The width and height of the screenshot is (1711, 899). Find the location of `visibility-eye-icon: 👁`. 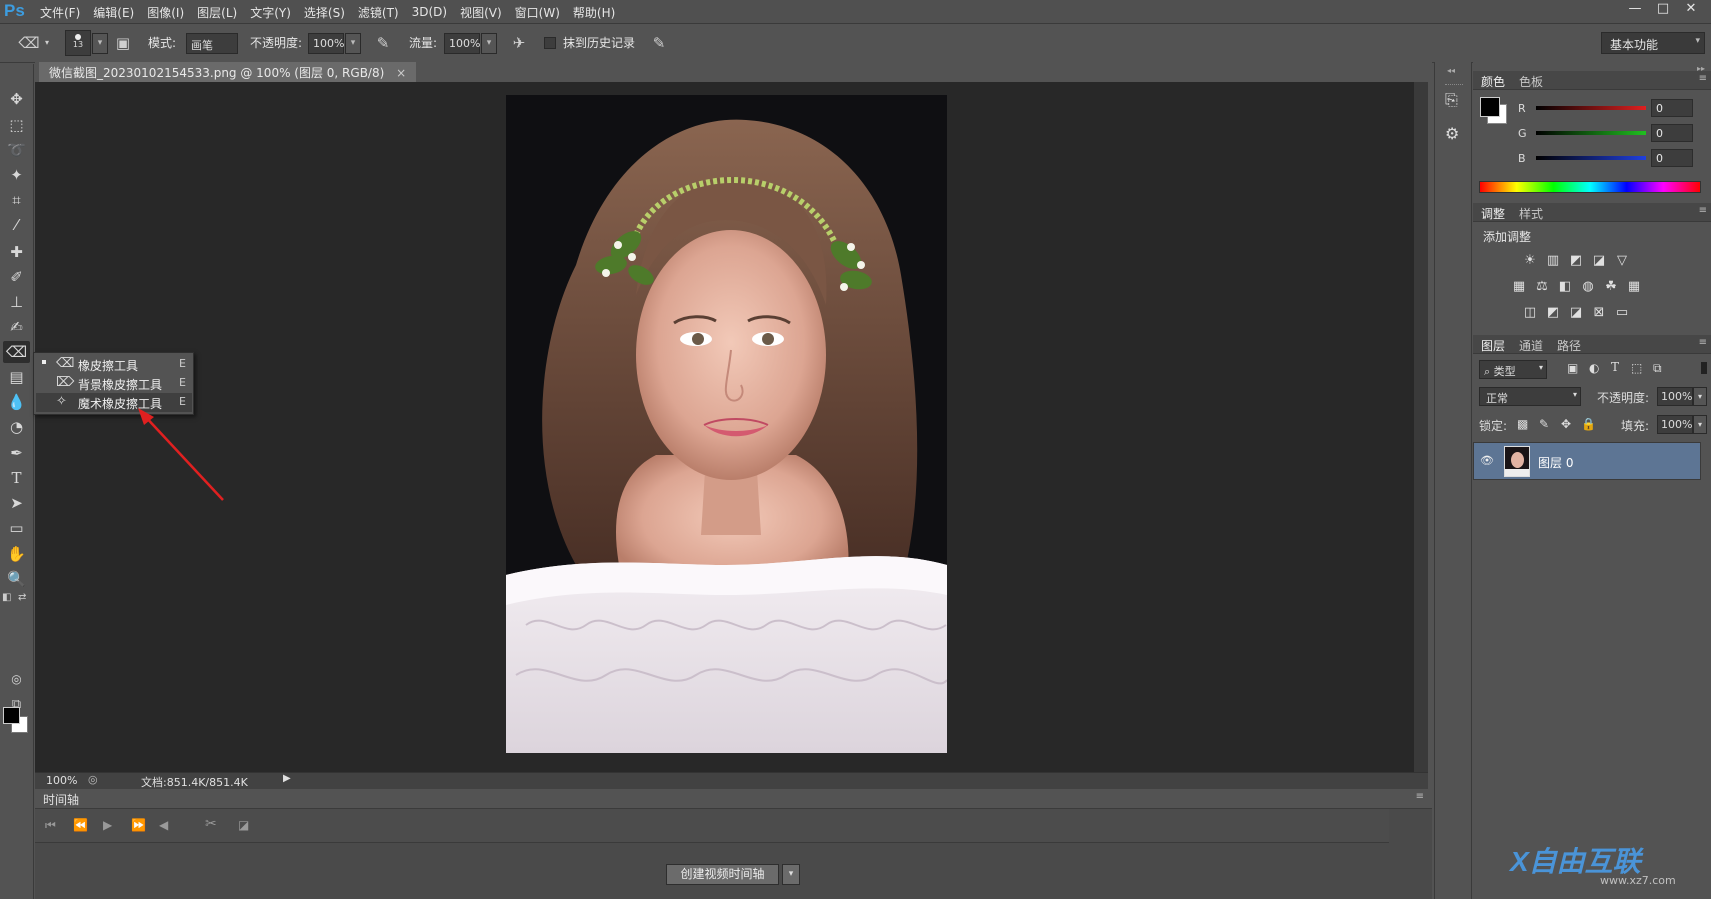

visibility-eye-icon: 👁 is located at coordinates (1487, 460).